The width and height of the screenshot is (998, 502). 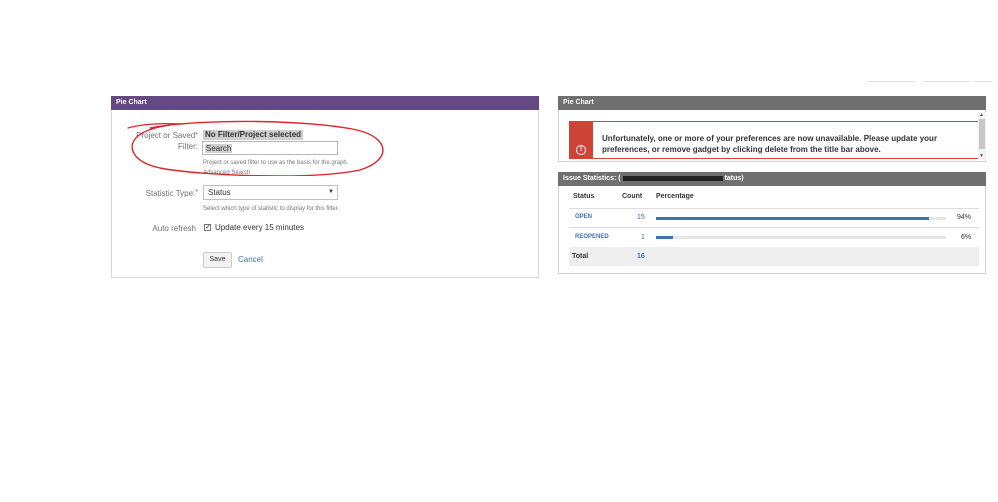 I want to click on column-header-percentage: Percentage, so click(x=675, y=196).